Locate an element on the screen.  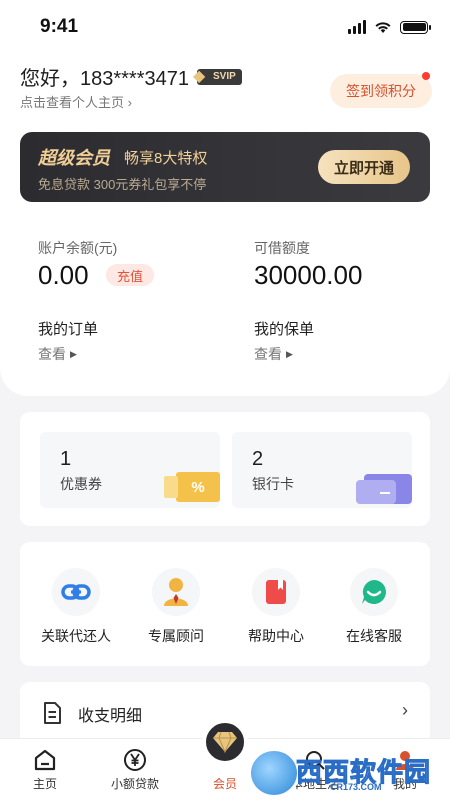
status-bar: 9:41 is located at coordinates (225, 28).